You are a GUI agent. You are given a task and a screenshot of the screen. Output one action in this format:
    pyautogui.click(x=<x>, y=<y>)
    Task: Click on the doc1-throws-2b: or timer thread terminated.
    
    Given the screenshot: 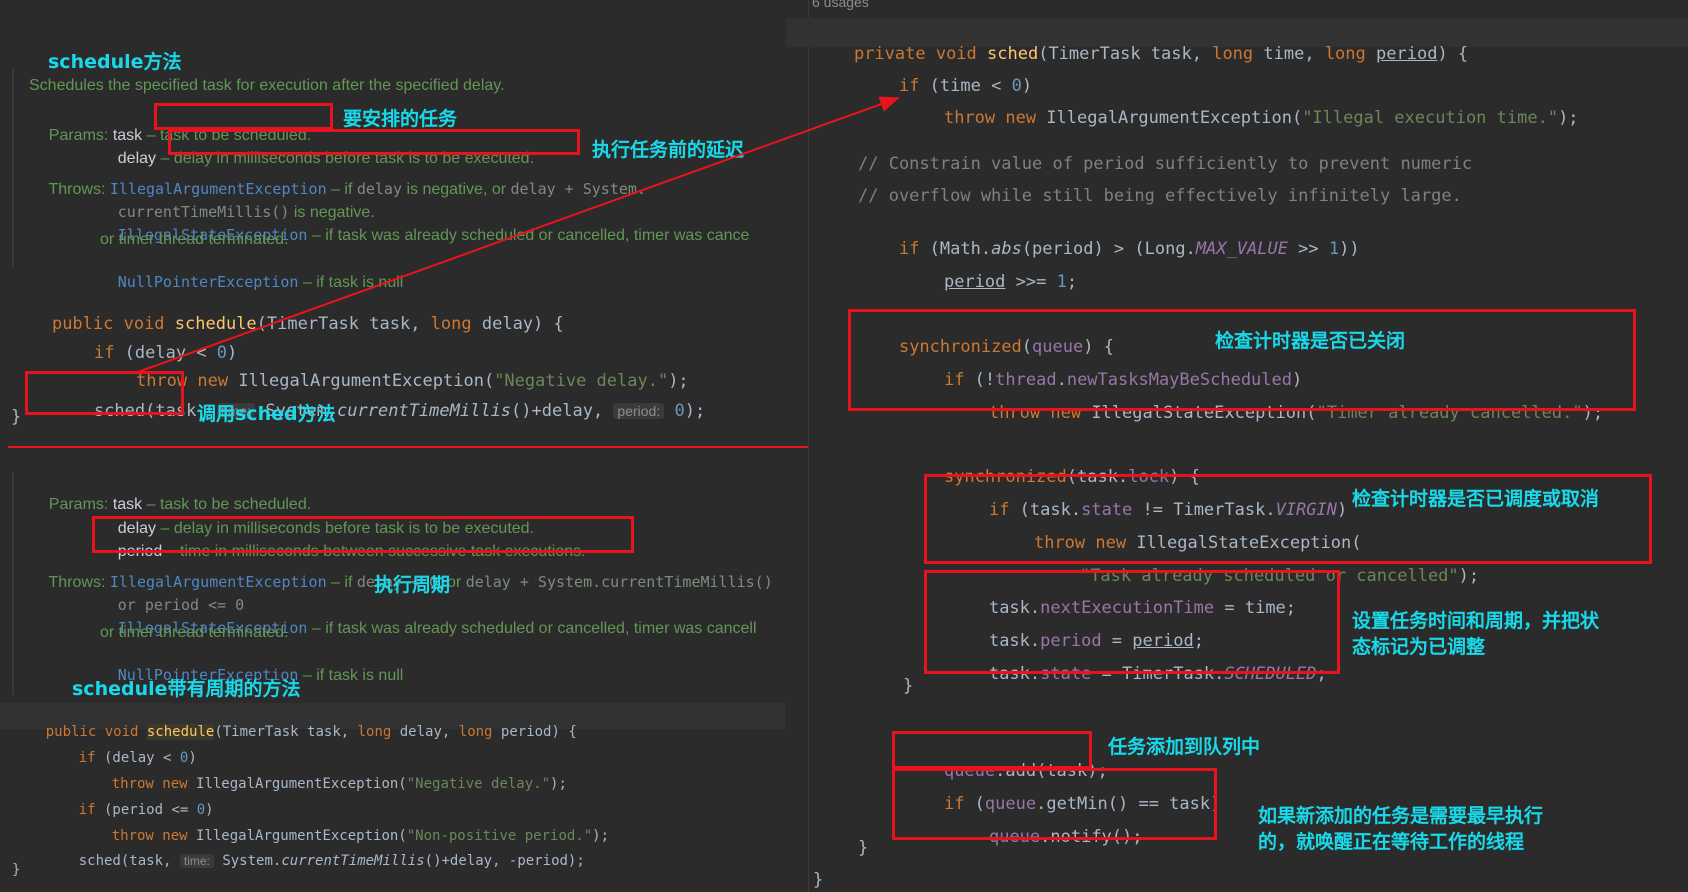 What is the action you would take?
    pyautogui.click(x=194, y=239)
    